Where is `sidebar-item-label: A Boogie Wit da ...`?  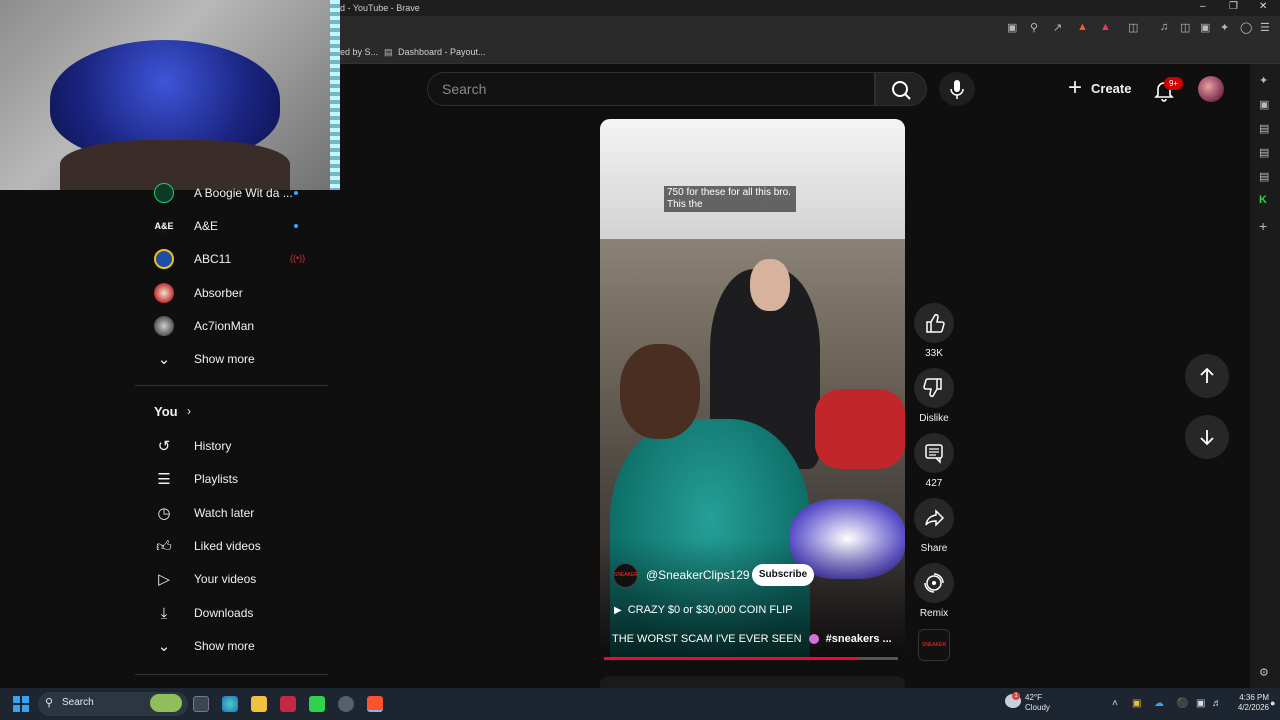 sidebar-item-label: A Boogie Wit da ... is located at coordinates (243, 193).